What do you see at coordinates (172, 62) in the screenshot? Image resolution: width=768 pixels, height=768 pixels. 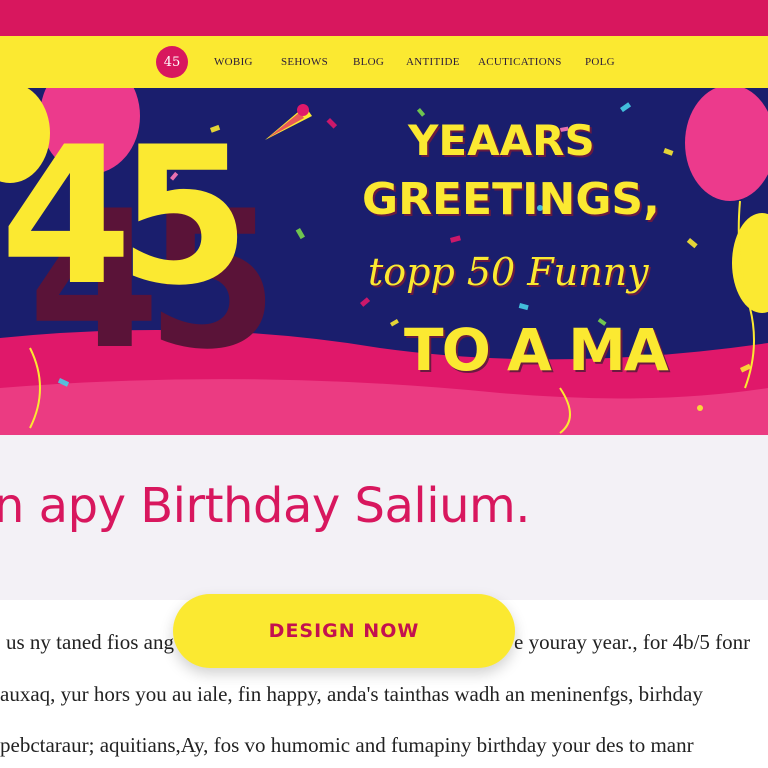 I see `site-logo: 45` at bounding box center [172, 62].